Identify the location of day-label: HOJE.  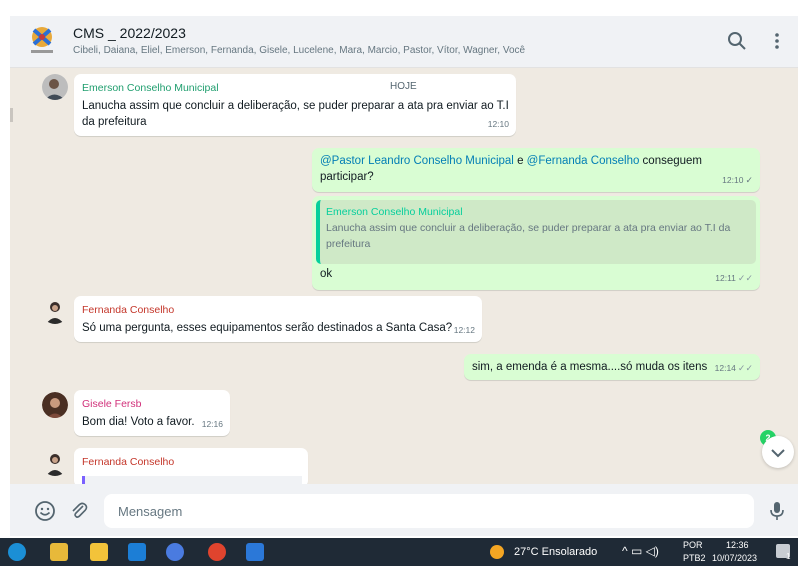
(403, 86).